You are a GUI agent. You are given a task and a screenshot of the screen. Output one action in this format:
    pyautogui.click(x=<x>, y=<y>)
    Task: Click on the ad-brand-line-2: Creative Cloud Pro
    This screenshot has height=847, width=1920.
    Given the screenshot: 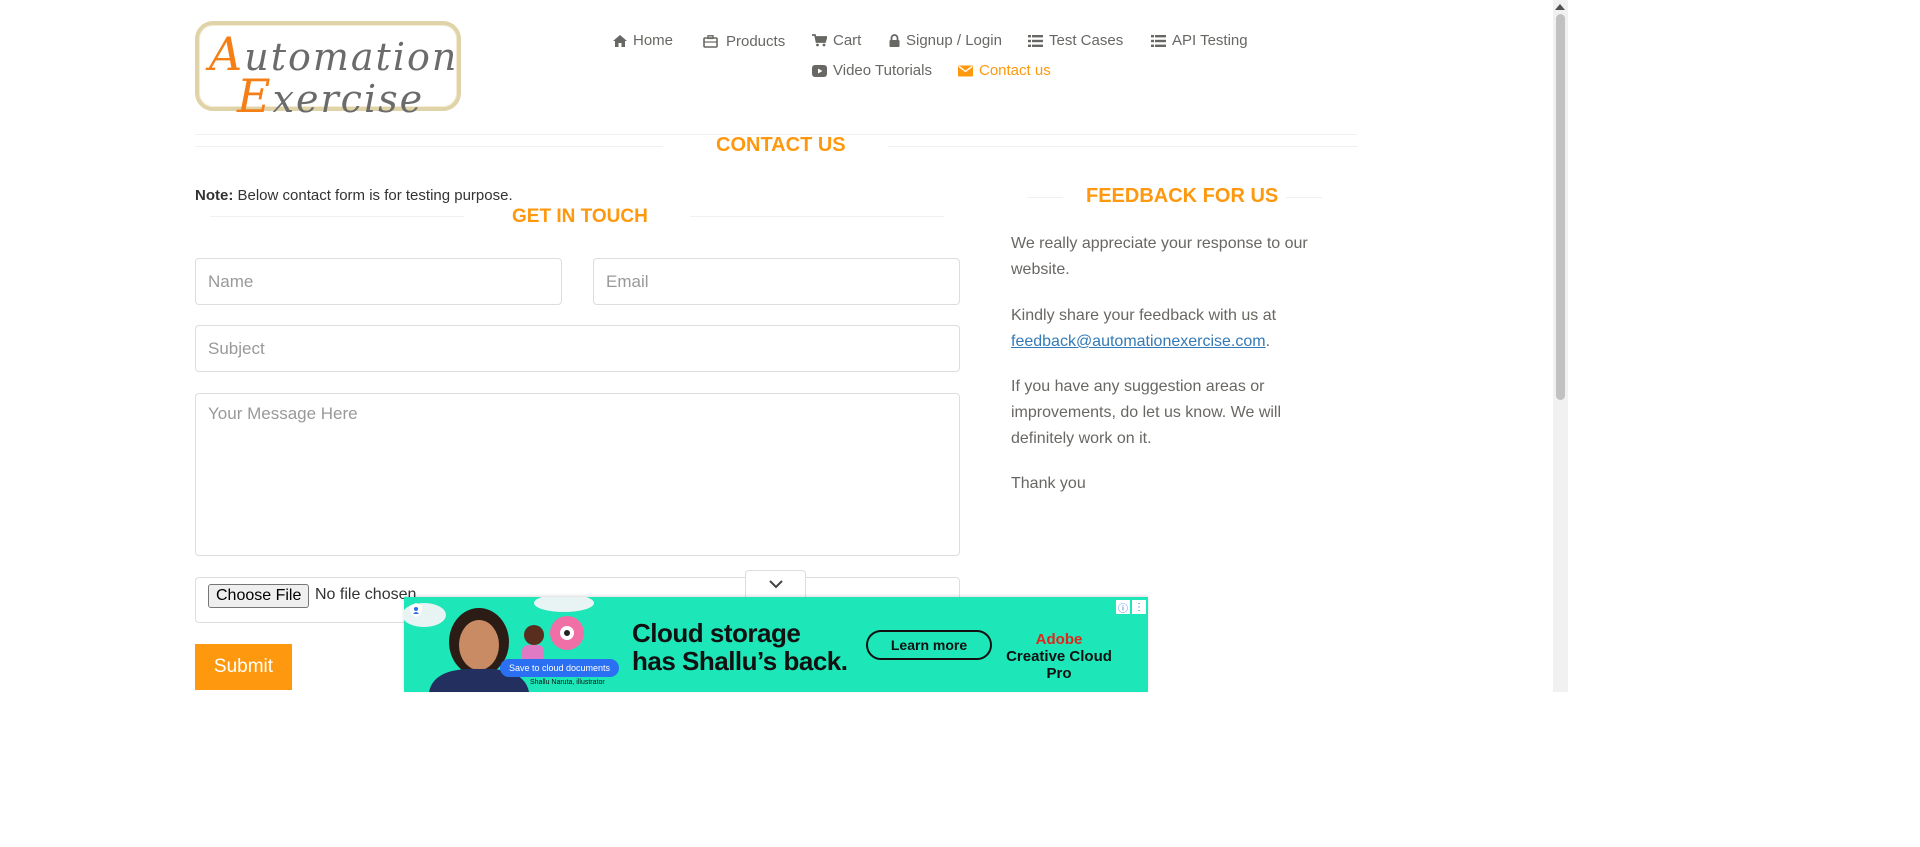 What is the action you would take?
    pyautogui.click(x=1059, y=665)
    